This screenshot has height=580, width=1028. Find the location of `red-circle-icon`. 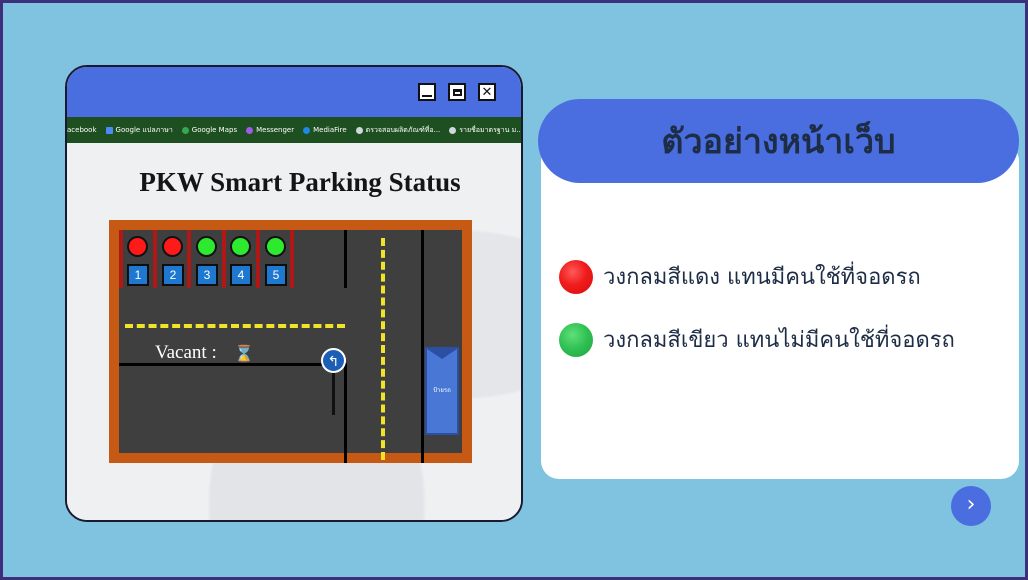

red-circle-icon is located at coordinates (576, 276).